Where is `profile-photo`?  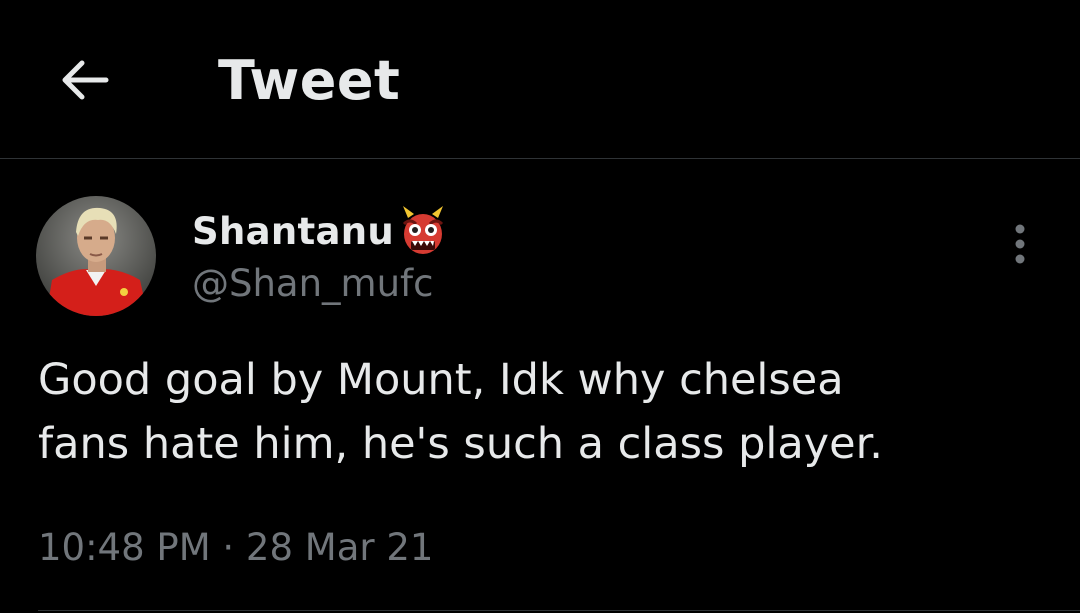 profile-photo is located at coordinates (96, 256).